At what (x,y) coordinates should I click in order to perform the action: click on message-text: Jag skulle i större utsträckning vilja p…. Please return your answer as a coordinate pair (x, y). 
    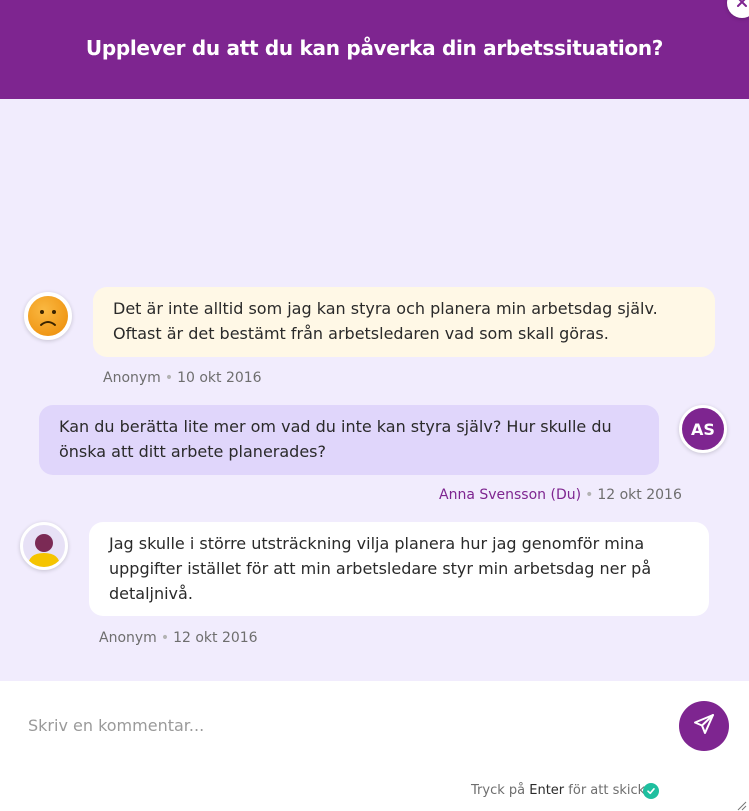
    Looking at the image, I should click on (380, 568).